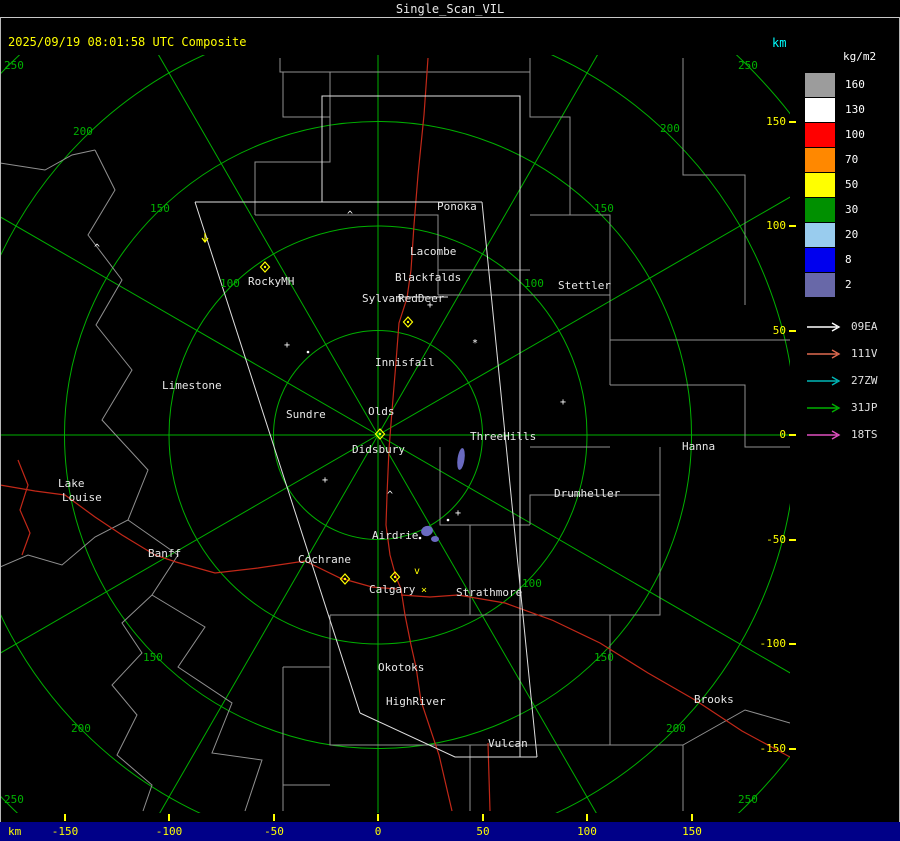  What do you see at coordinates (587, 831) in the screenshot?
I see `x-axis-tick-label: 100` at bounding box center [587, 831].